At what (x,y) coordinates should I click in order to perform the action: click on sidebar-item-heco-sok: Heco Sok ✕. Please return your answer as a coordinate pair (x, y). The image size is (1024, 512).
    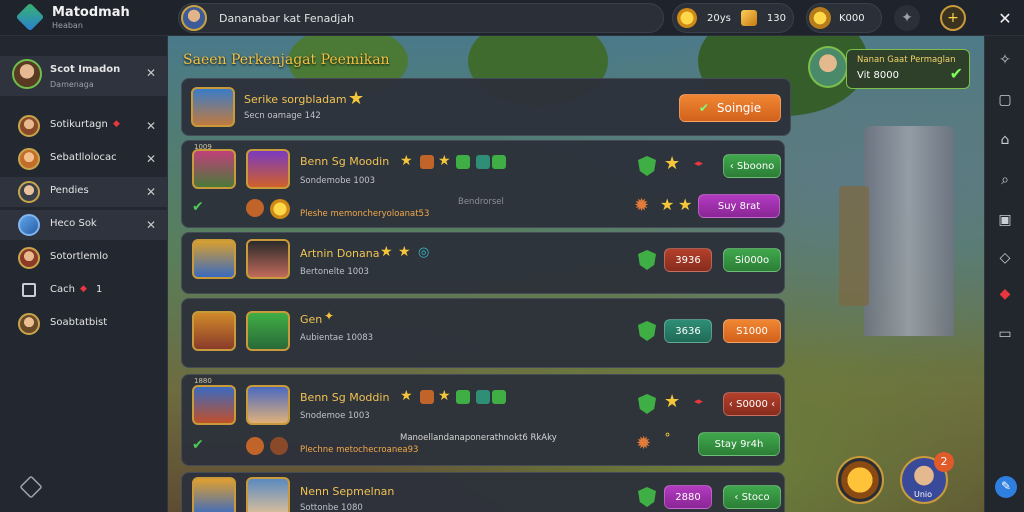
    Looking at the image, I should click on (84, 225).